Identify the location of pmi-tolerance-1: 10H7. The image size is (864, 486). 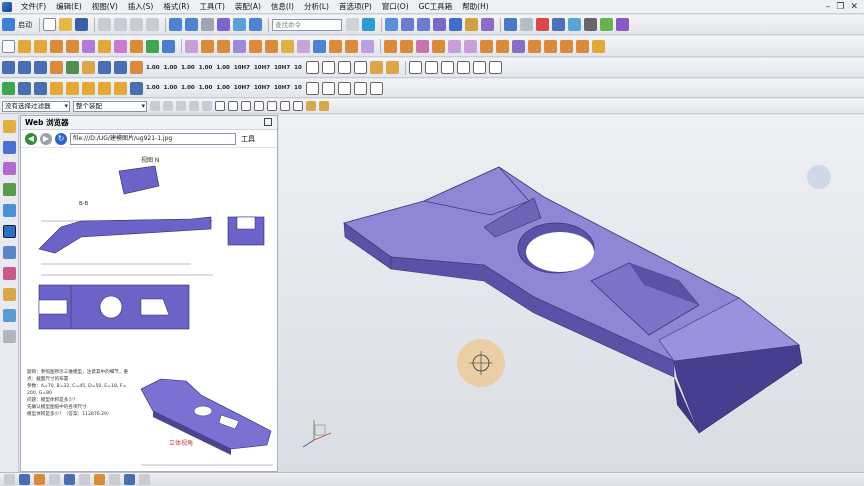
(242, 68).